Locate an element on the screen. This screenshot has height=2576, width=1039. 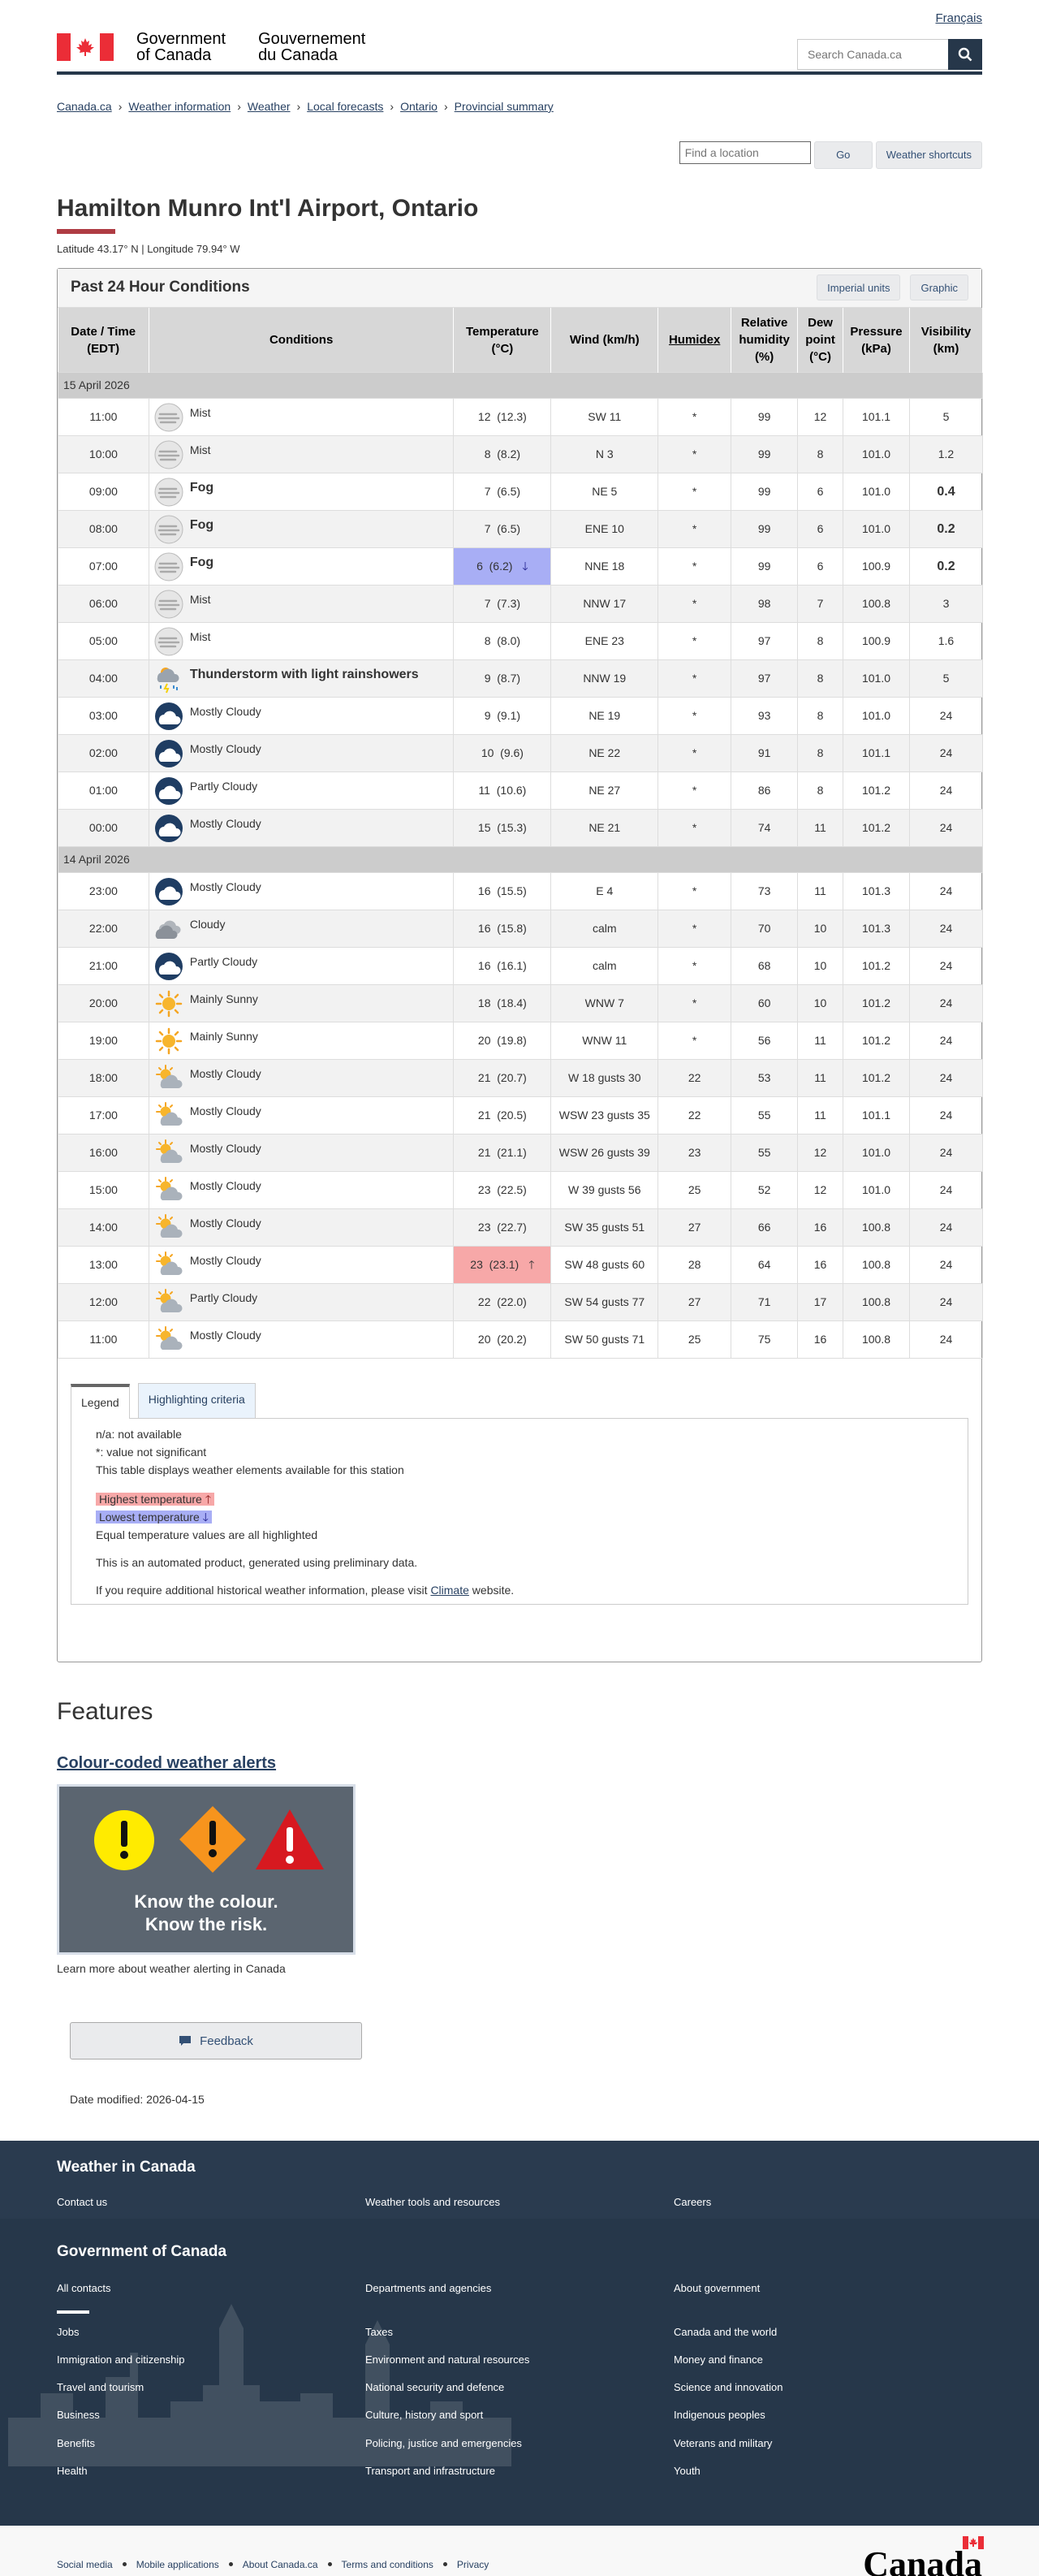
breadcrumb-link: Ontario is located at coordinates (419, 107).